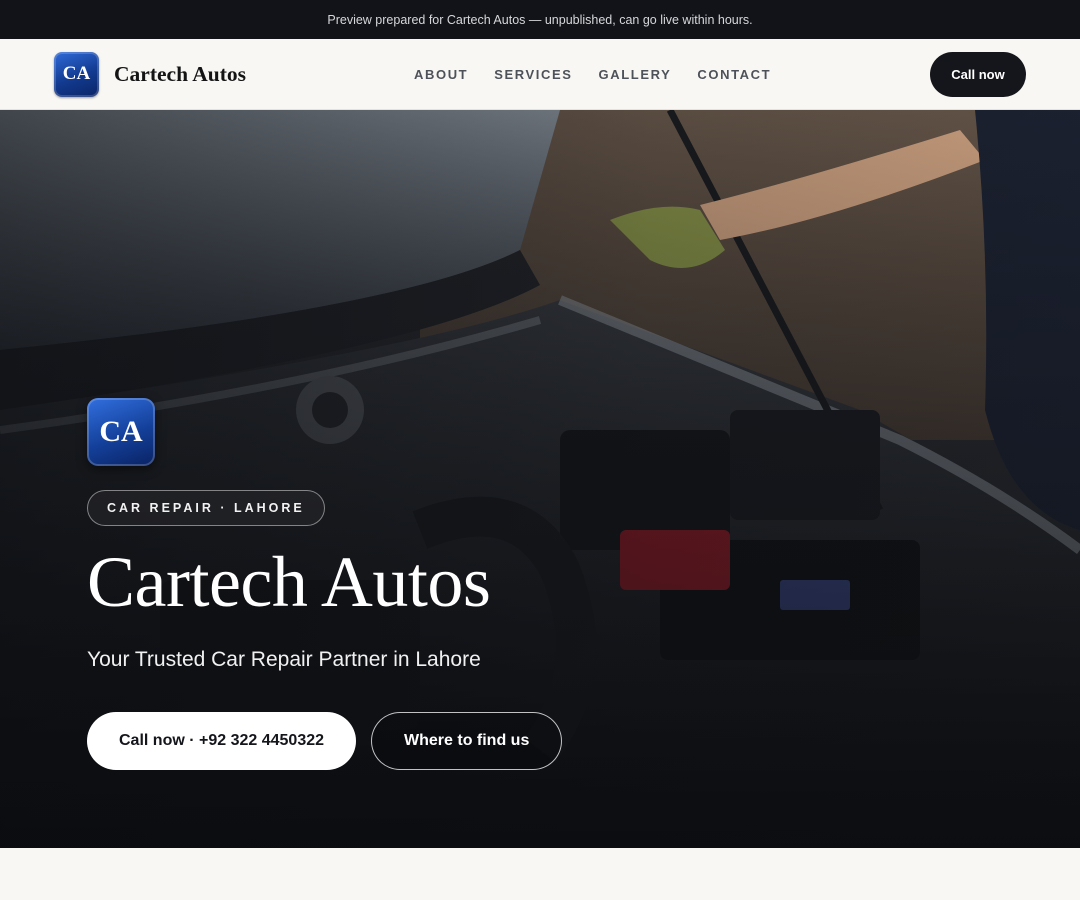 The image size is (1080, 900). I want to click on brand-logo: CA, so click(76, 74).